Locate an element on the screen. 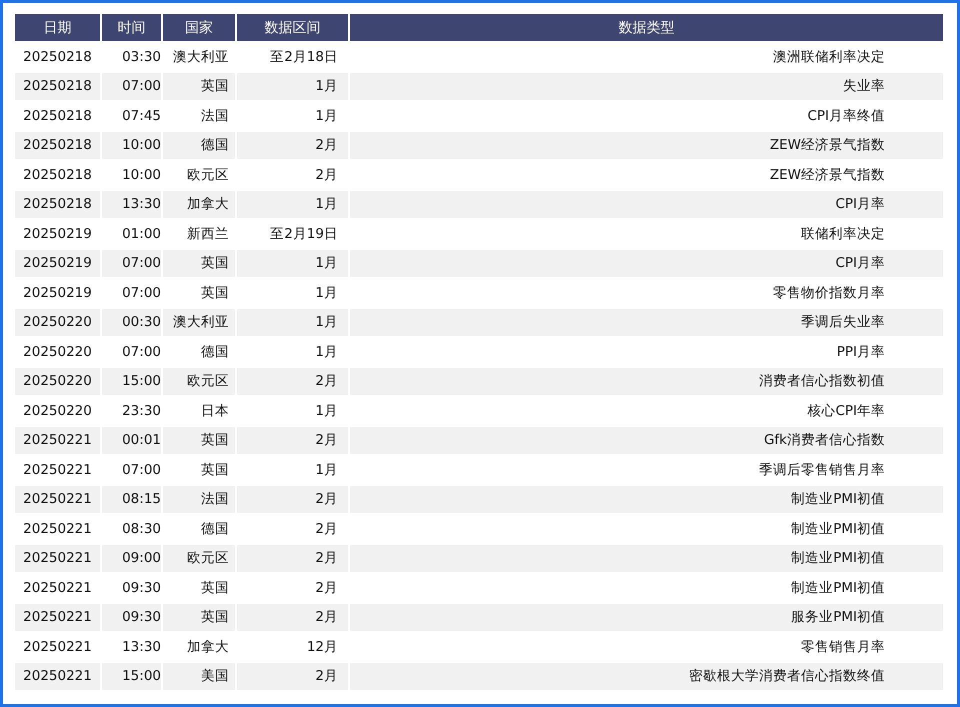 The width and height of the screenshot is (960, 707). table-cell: ZEW经济景气指数 is located at coordinates (646, 145).